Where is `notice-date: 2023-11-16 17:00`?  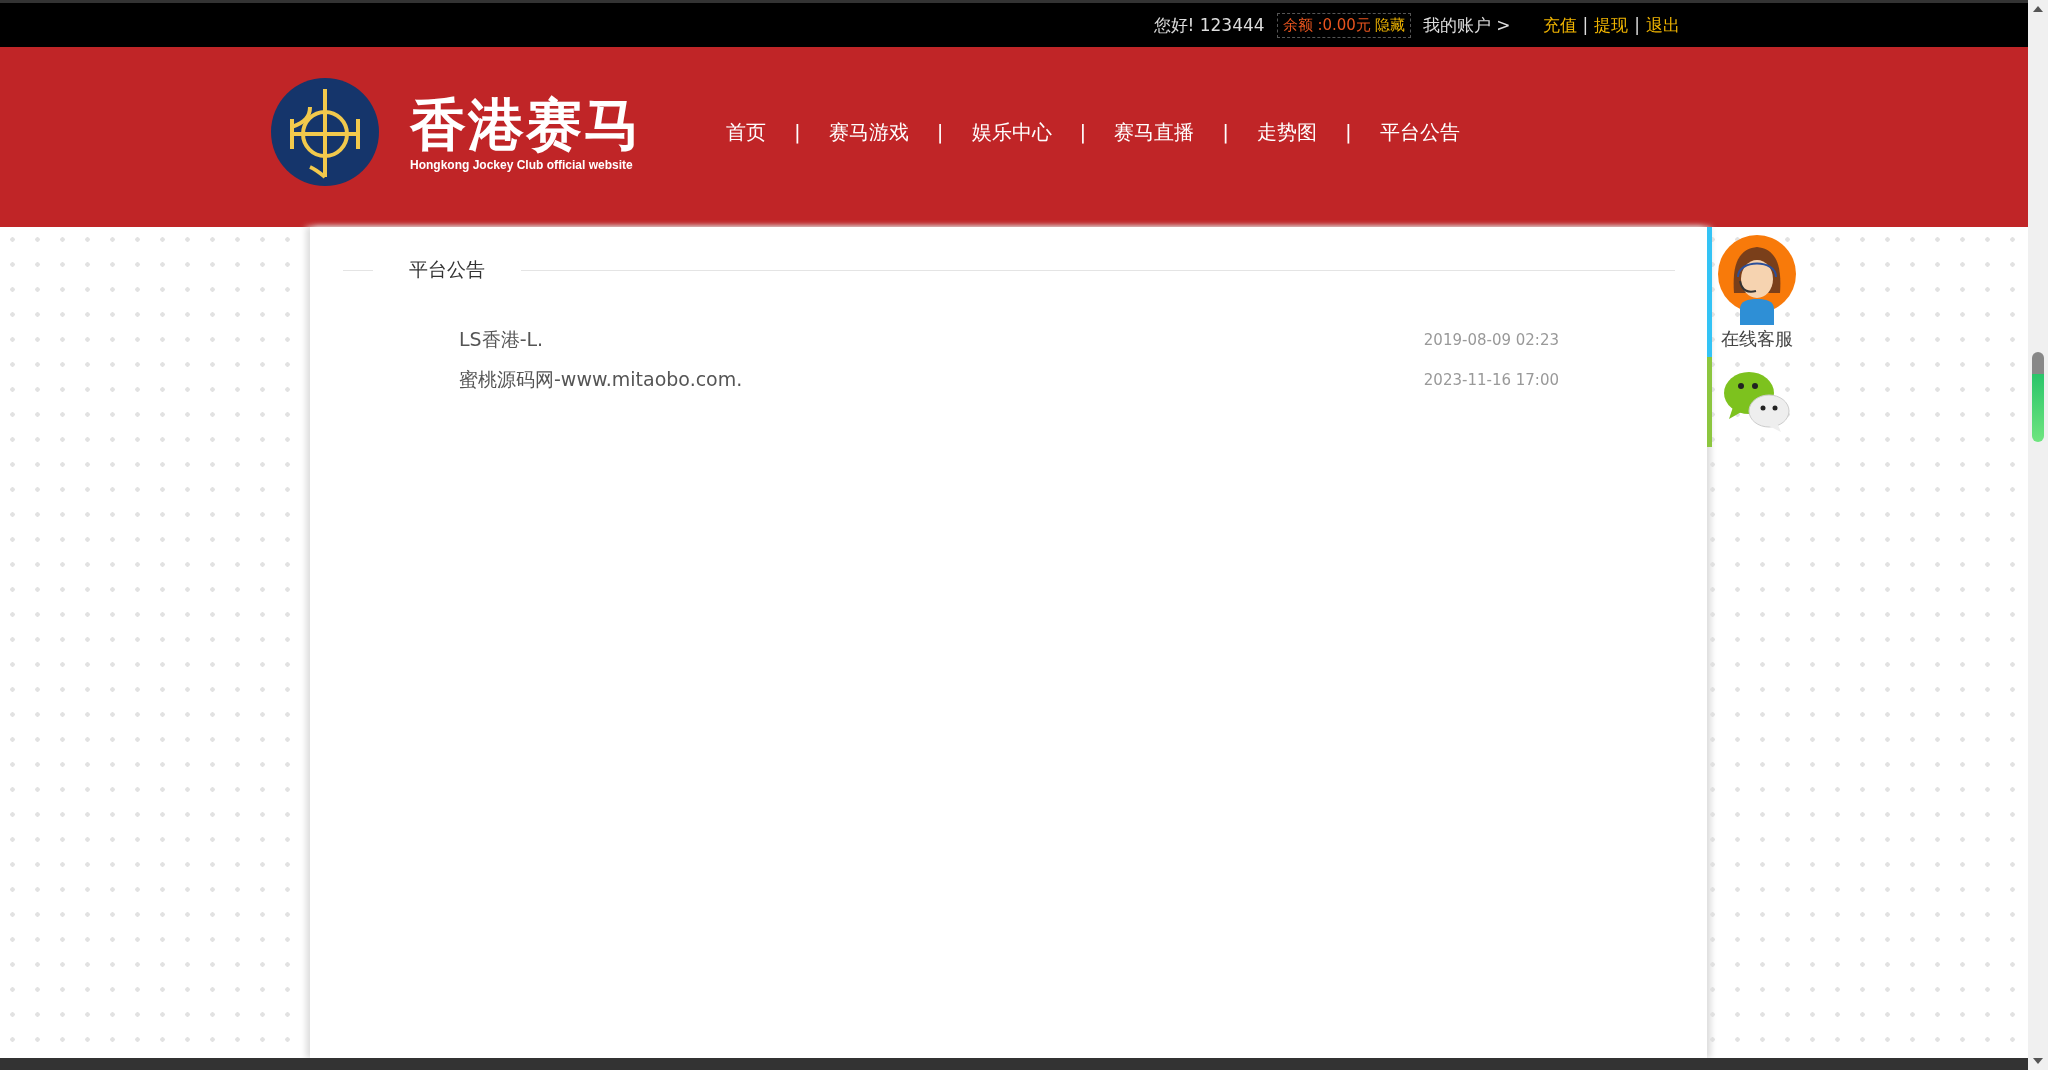
notice-date: 2023-11-16 17:00 is located at coordinates (1491, 380).